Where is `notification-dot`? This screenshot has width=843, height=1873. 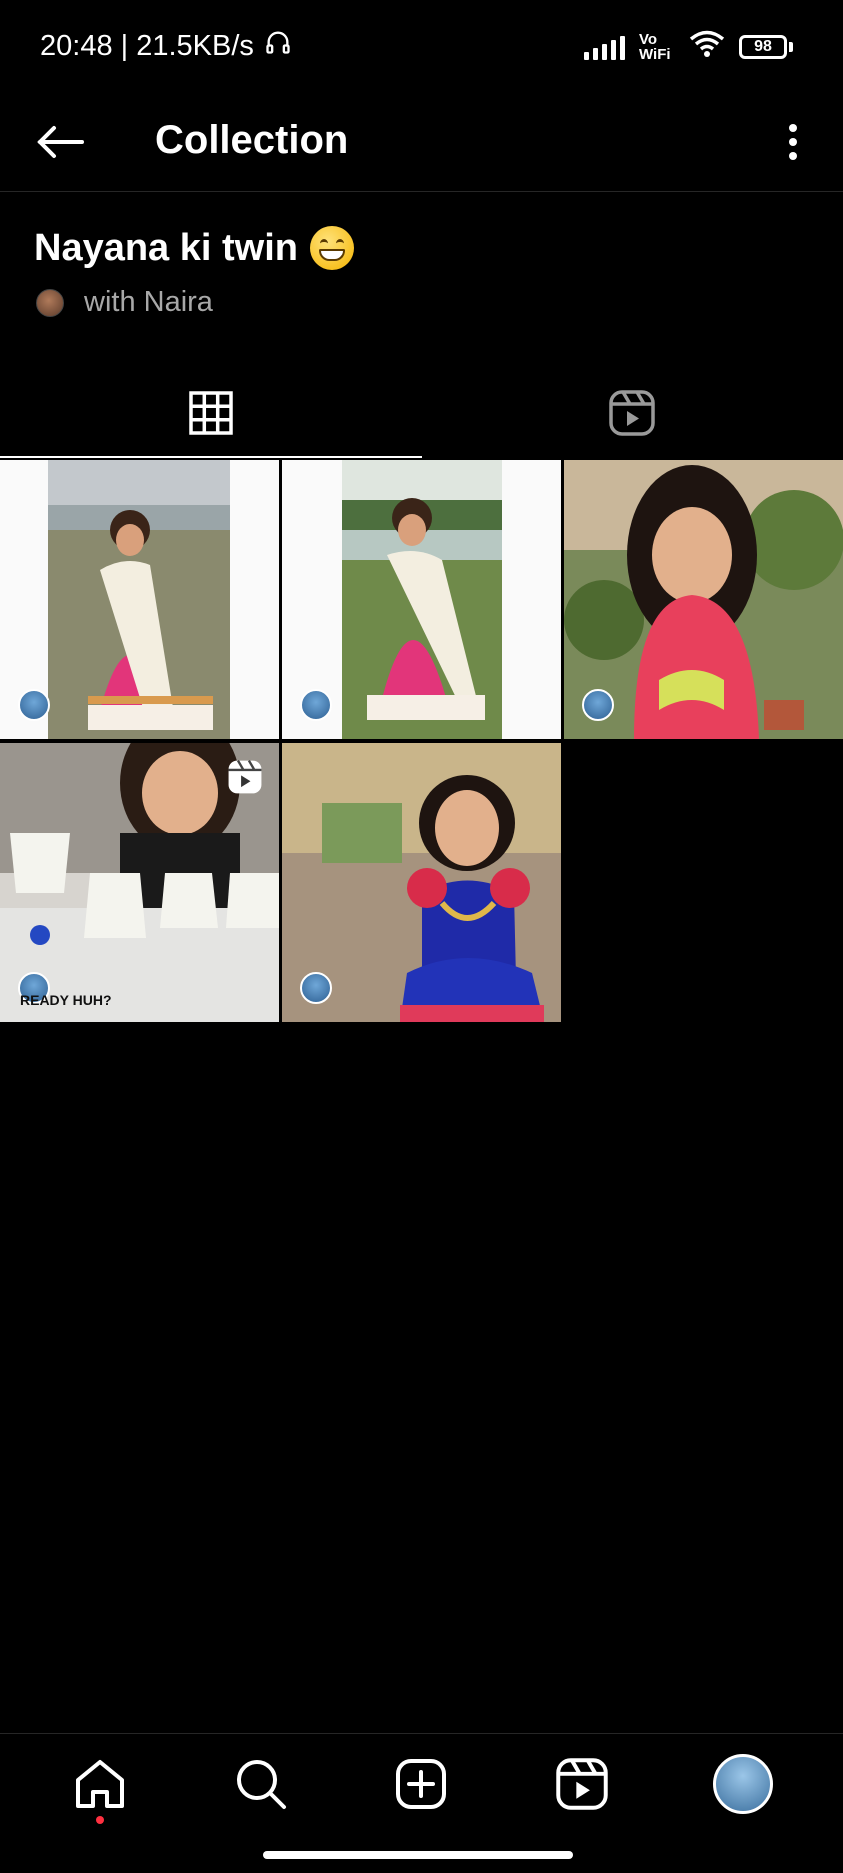 notification-dot is located at coordinates (100, 1819).